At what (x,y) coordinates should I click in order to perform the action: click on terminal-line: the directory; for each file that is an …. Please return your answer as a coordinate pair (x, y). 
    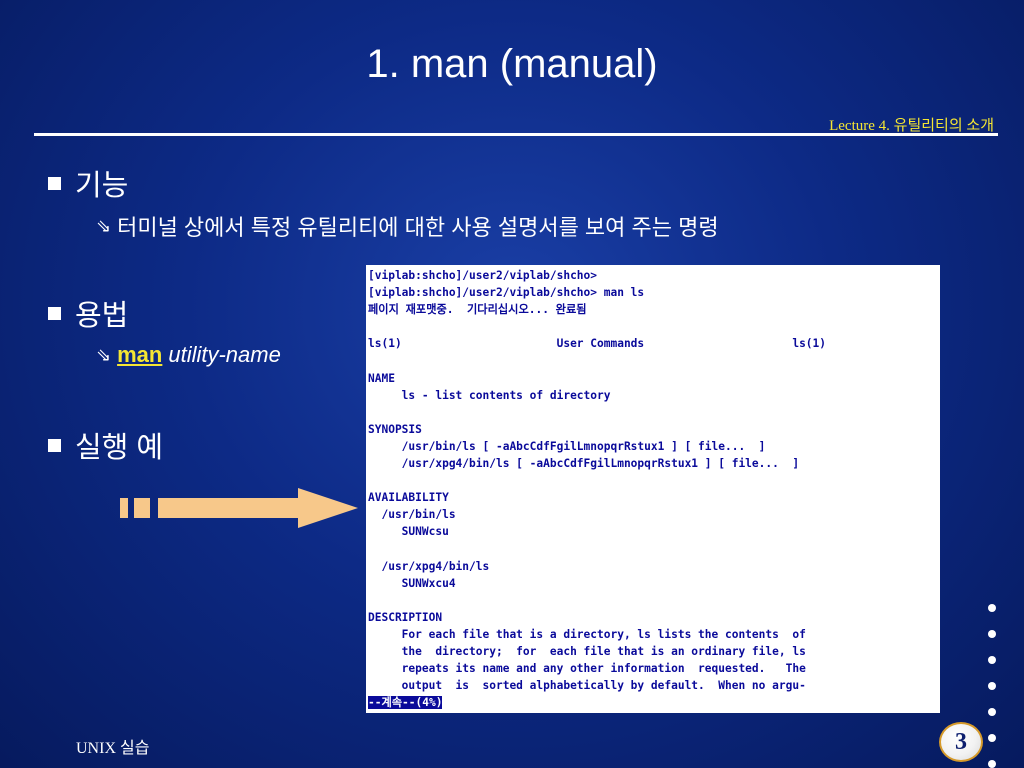
    Looking at the image, I should click on (587, 652).